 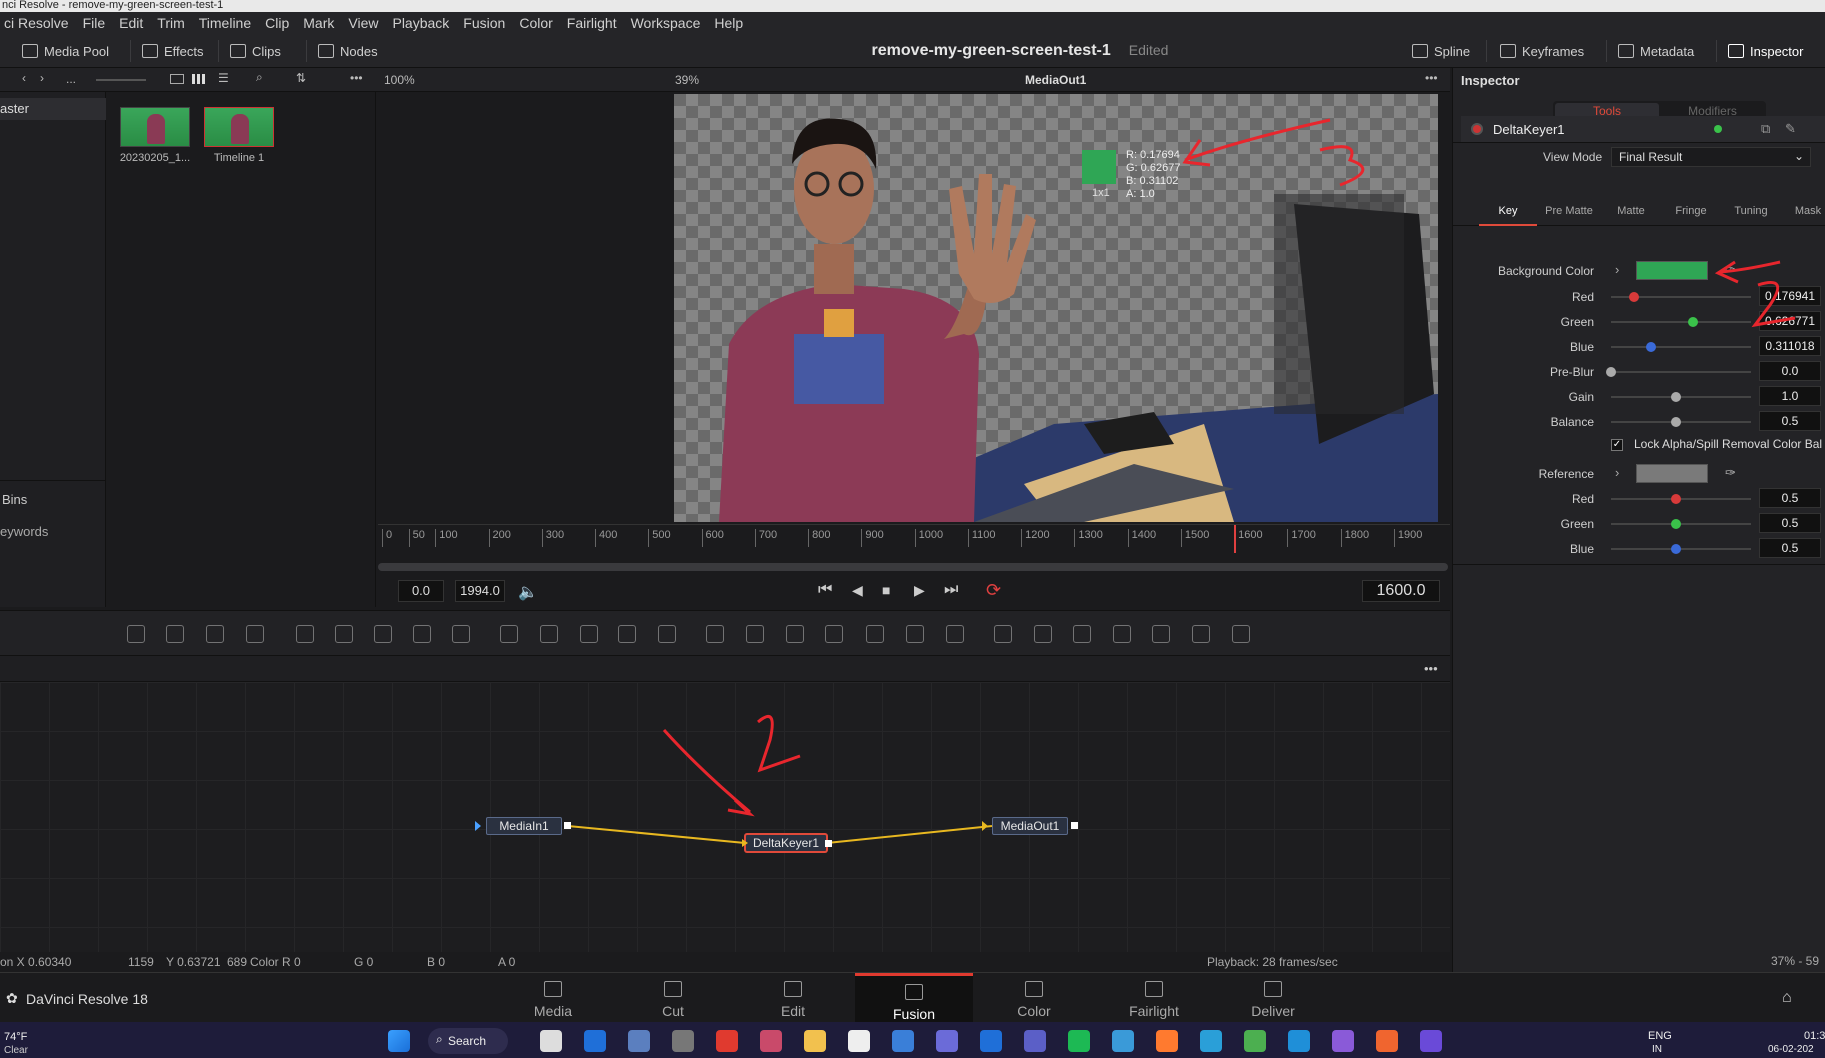 What do you see at coordinates (1790, 129) in the screenshot?
I see `pin-icon: ✎` at bounding box center [1790, 129].